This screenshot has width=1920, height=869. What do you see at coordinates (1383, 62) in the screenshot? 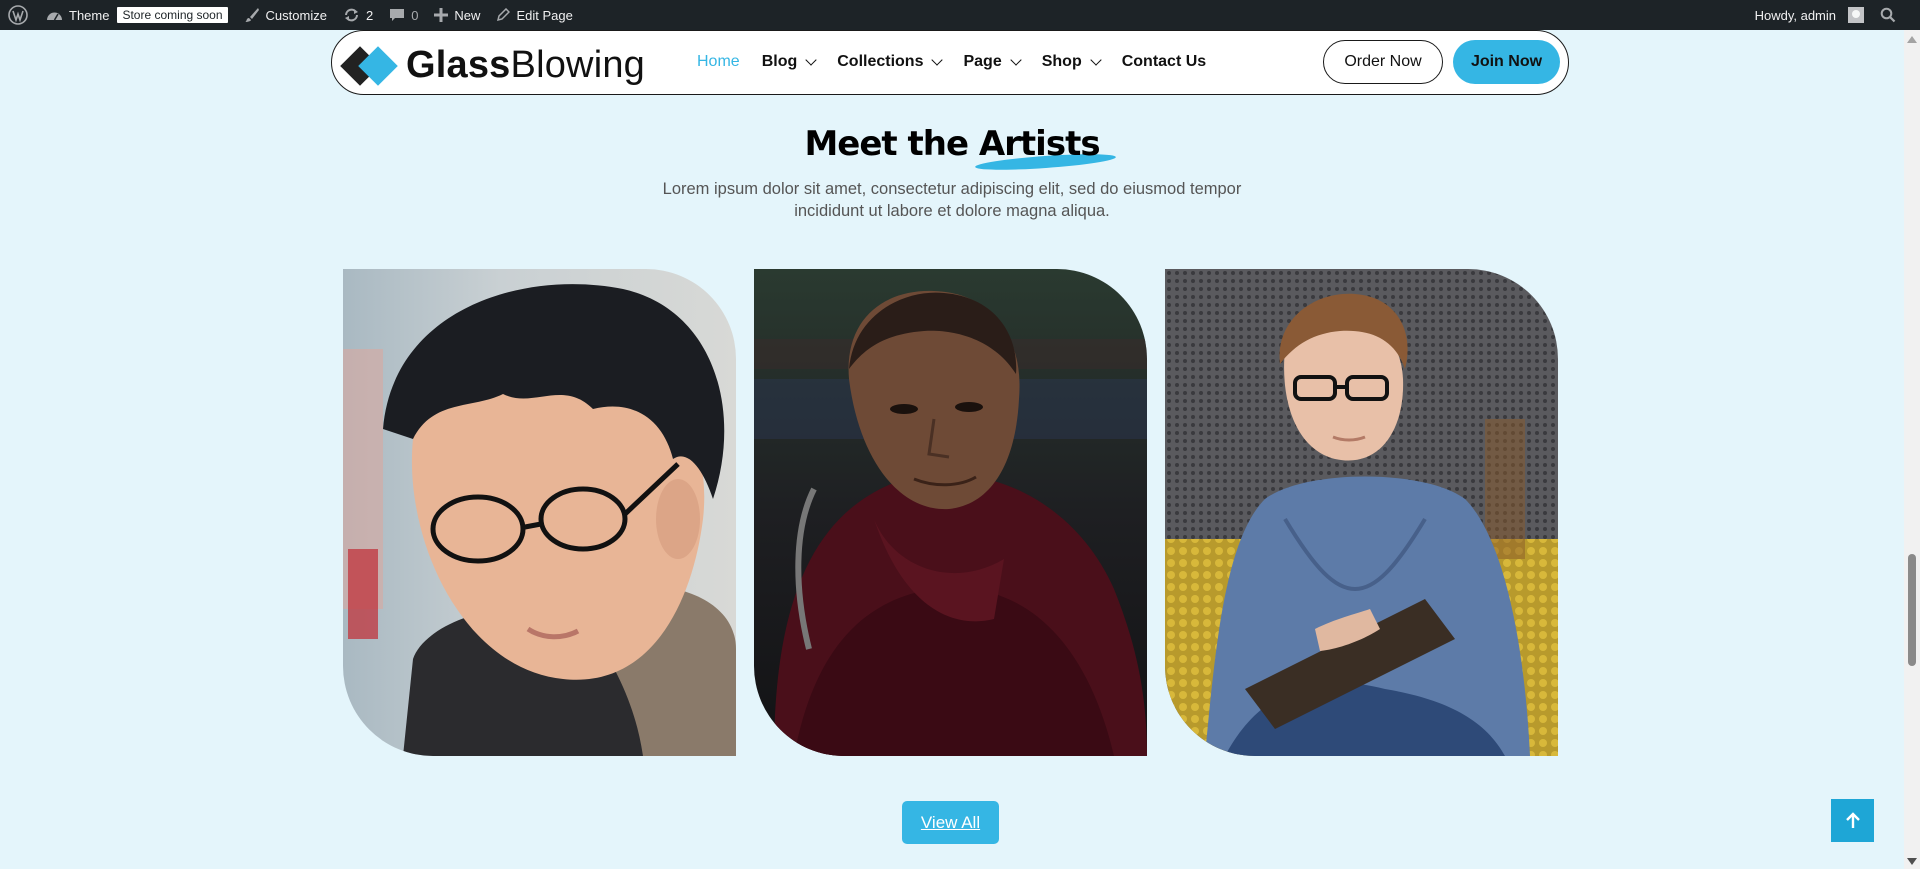
I see `order-now-button: Order Now` at bounding box center [1383, 62].